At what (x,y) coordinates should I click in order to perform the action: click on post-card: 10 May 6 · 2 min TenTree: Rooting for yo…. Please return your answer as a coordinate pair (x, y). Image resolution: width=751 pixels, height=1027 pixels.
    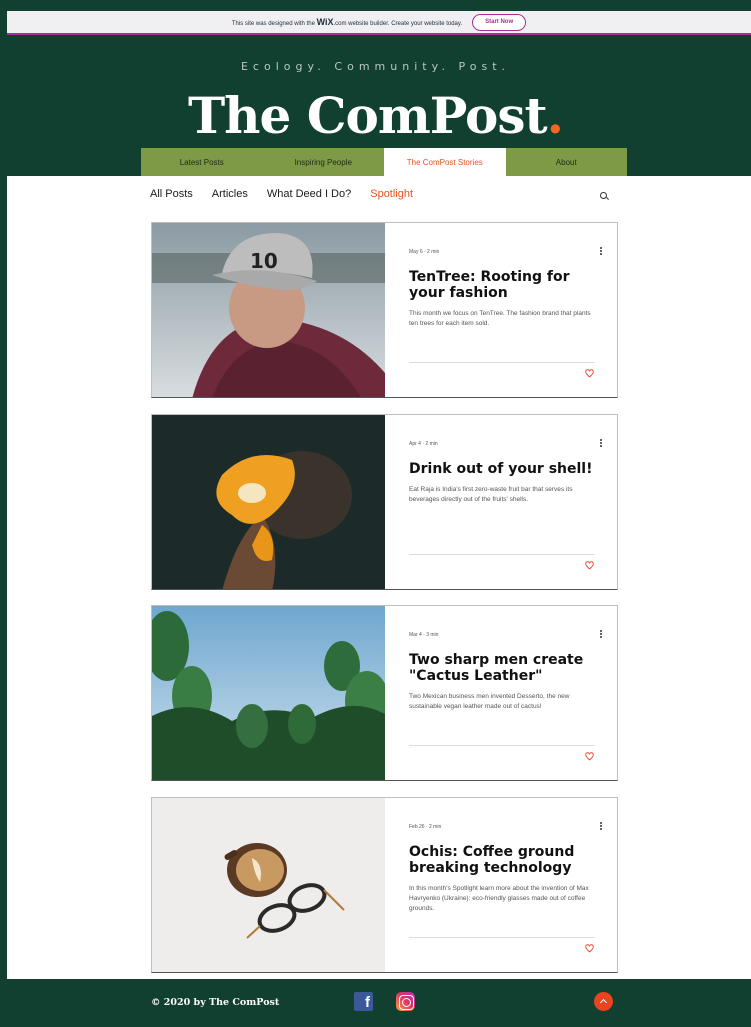
    Looking at the image, I should click on (384, 310).